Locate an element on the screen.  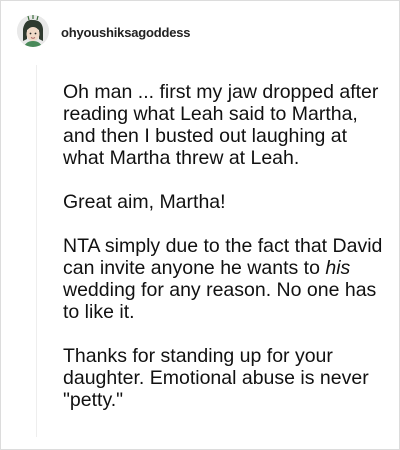
comment-paragraph: Great aim, Martha! is located at coordinates (144, 202).